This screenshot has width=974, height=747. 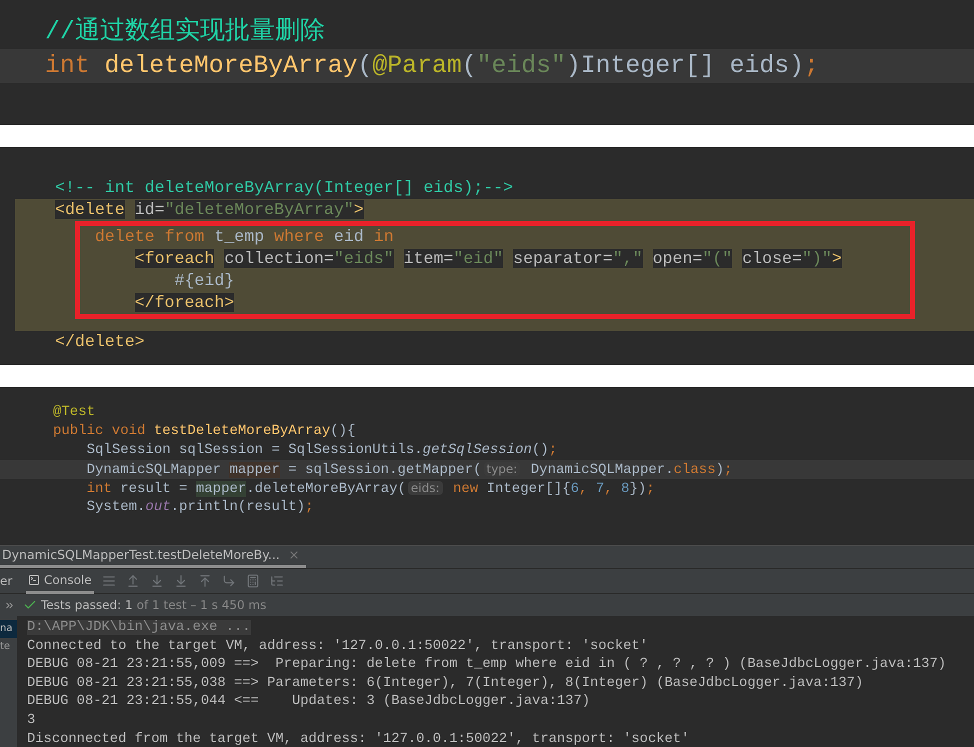 What do you see at coordinates (8, 629) in the screenshot?
I see `side-item: na` at bounding box center [8, 629].